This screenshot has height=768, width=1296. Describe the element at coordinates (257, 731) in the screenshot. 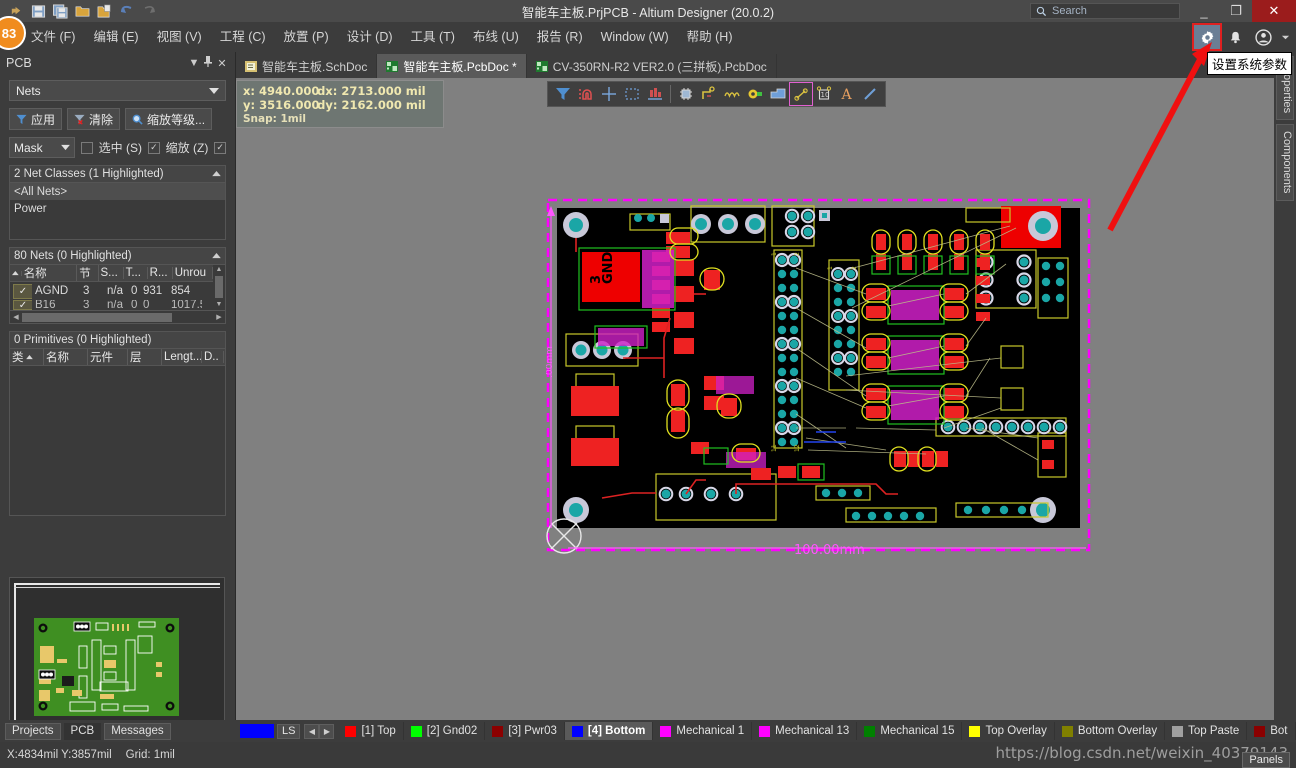

I see `layer-stack-color-swatch` at that location.